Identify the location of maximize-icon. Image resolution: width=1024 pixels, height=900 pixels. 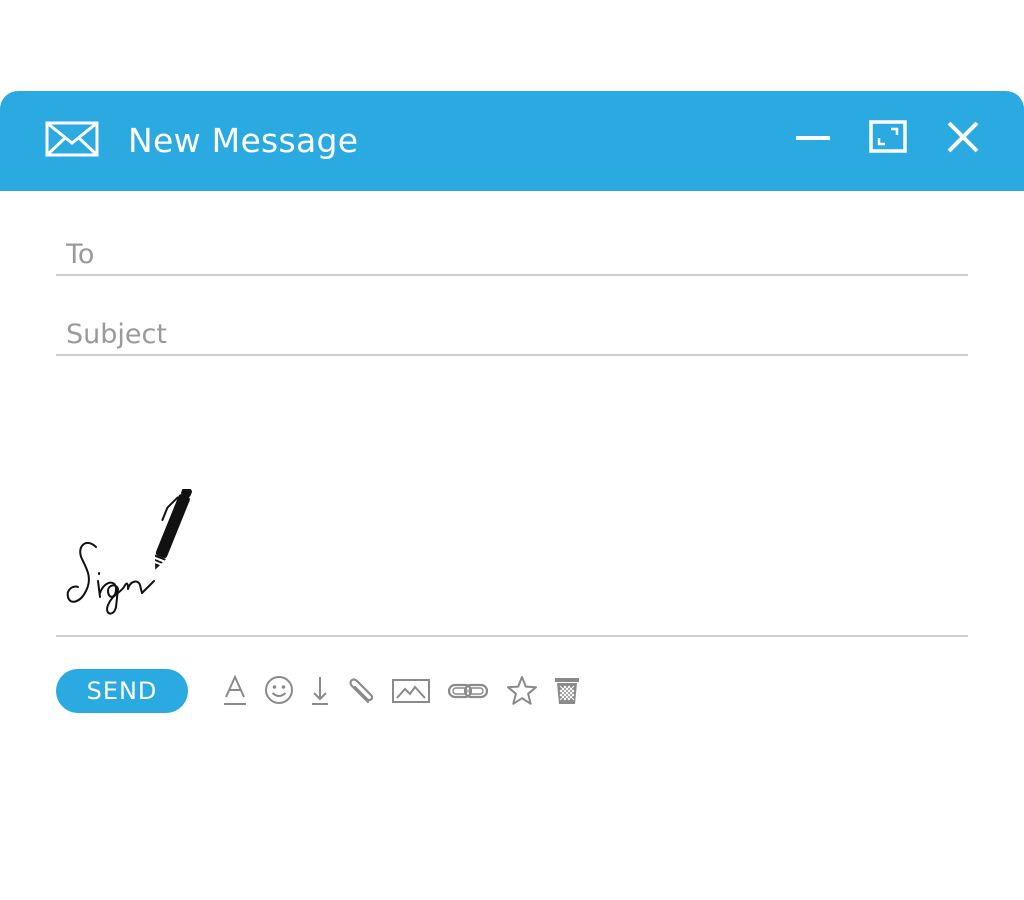
(888, 136).